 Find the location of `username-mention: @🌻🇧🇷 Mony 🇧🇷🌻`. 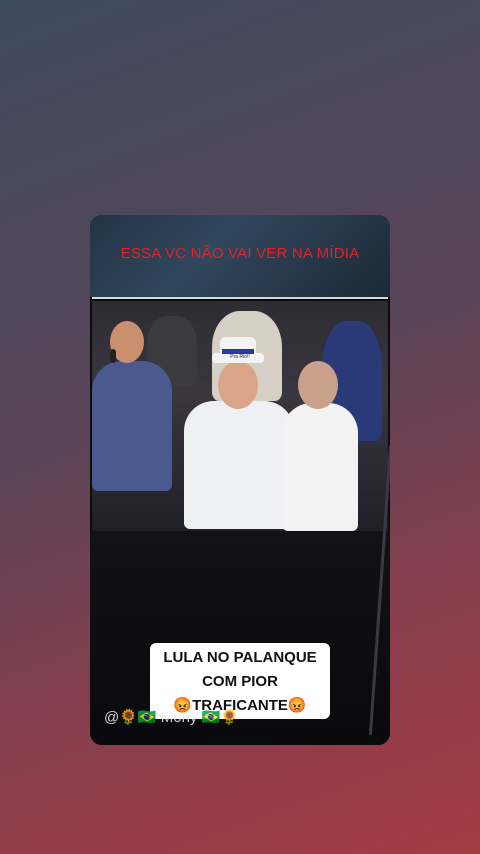

username-mention: @🌻🇧🇷 Mony 🇧🇷🌻 is located at coordinates (171, 717).